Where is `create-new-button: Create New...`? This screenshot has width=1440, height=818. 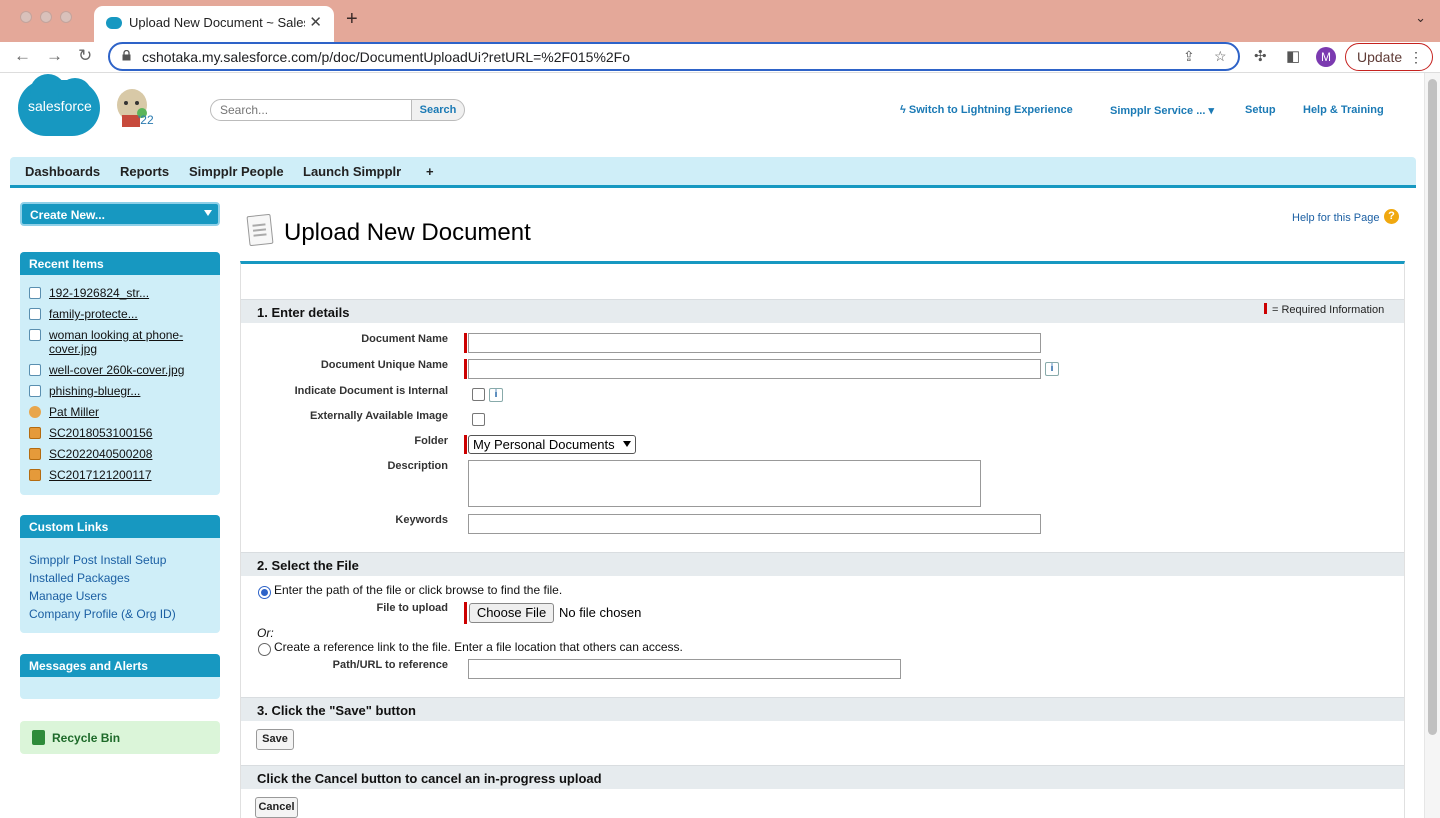 create-new-button: Create New... is located at coordinates (120, 214).